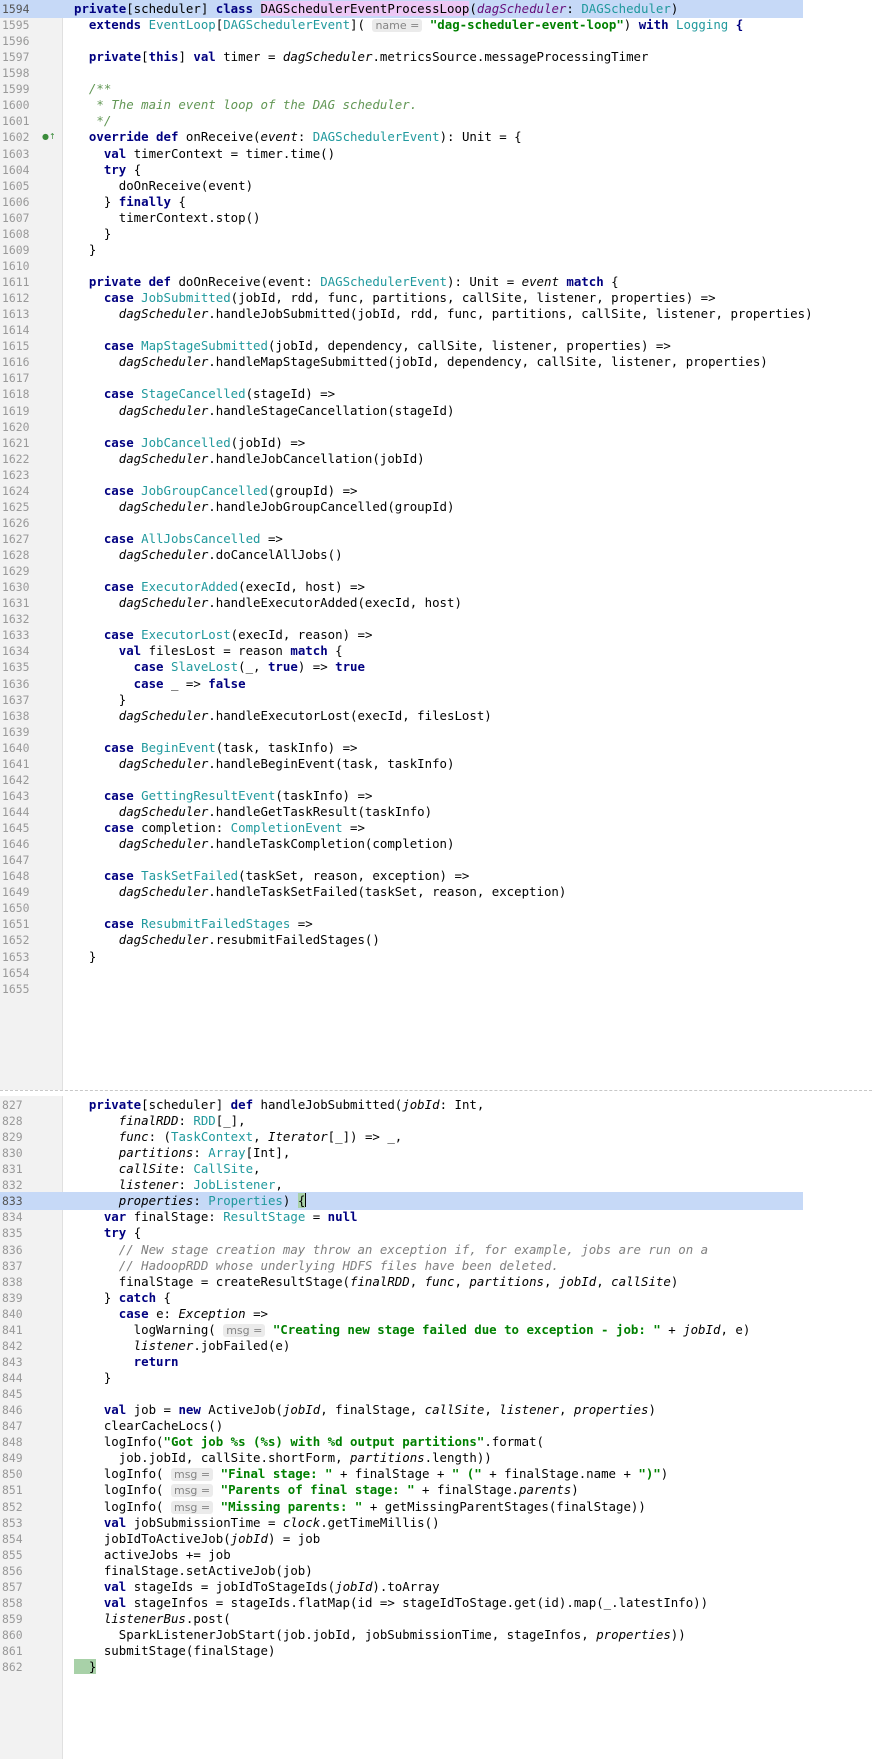  I want to click on code-token: submitStage(finalStage), so click(175, 1651).